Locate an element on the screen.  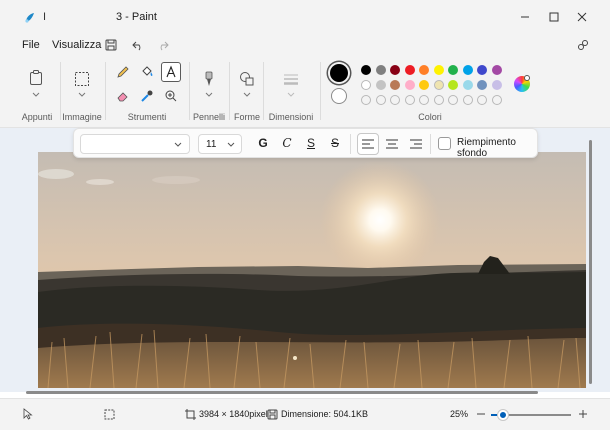
text-icon is located at coordinates (171, 72).